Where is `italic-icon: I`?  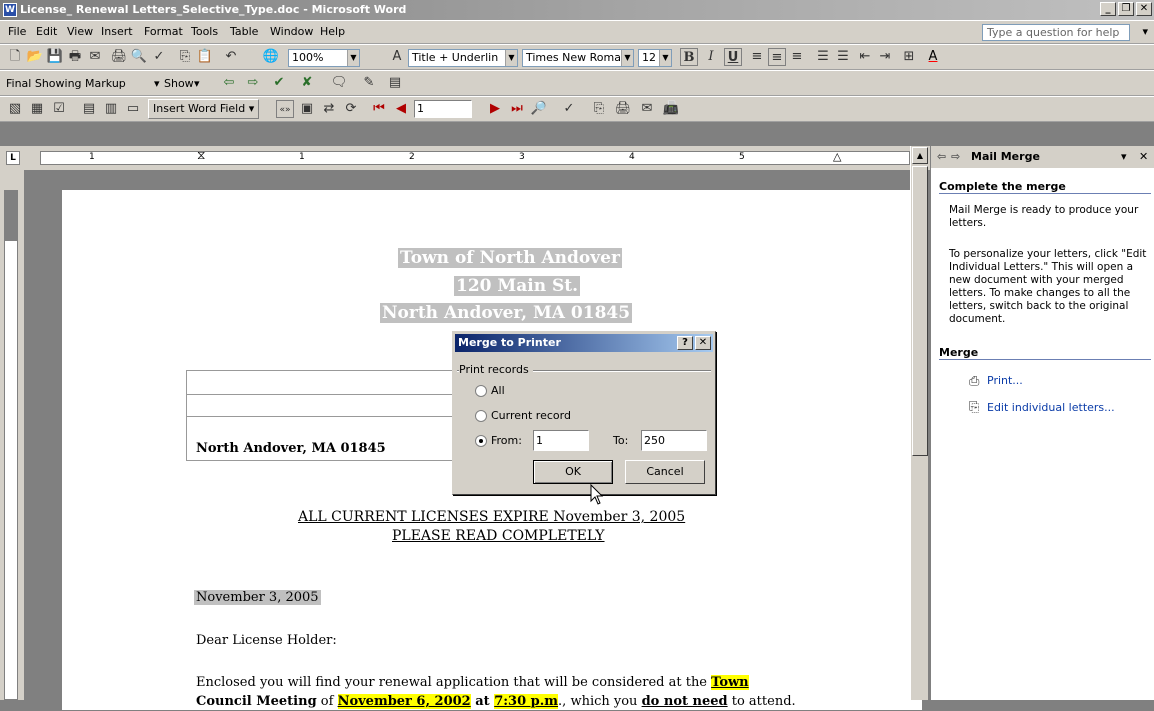 italic-icon: I is located at coordinates (711, 57).